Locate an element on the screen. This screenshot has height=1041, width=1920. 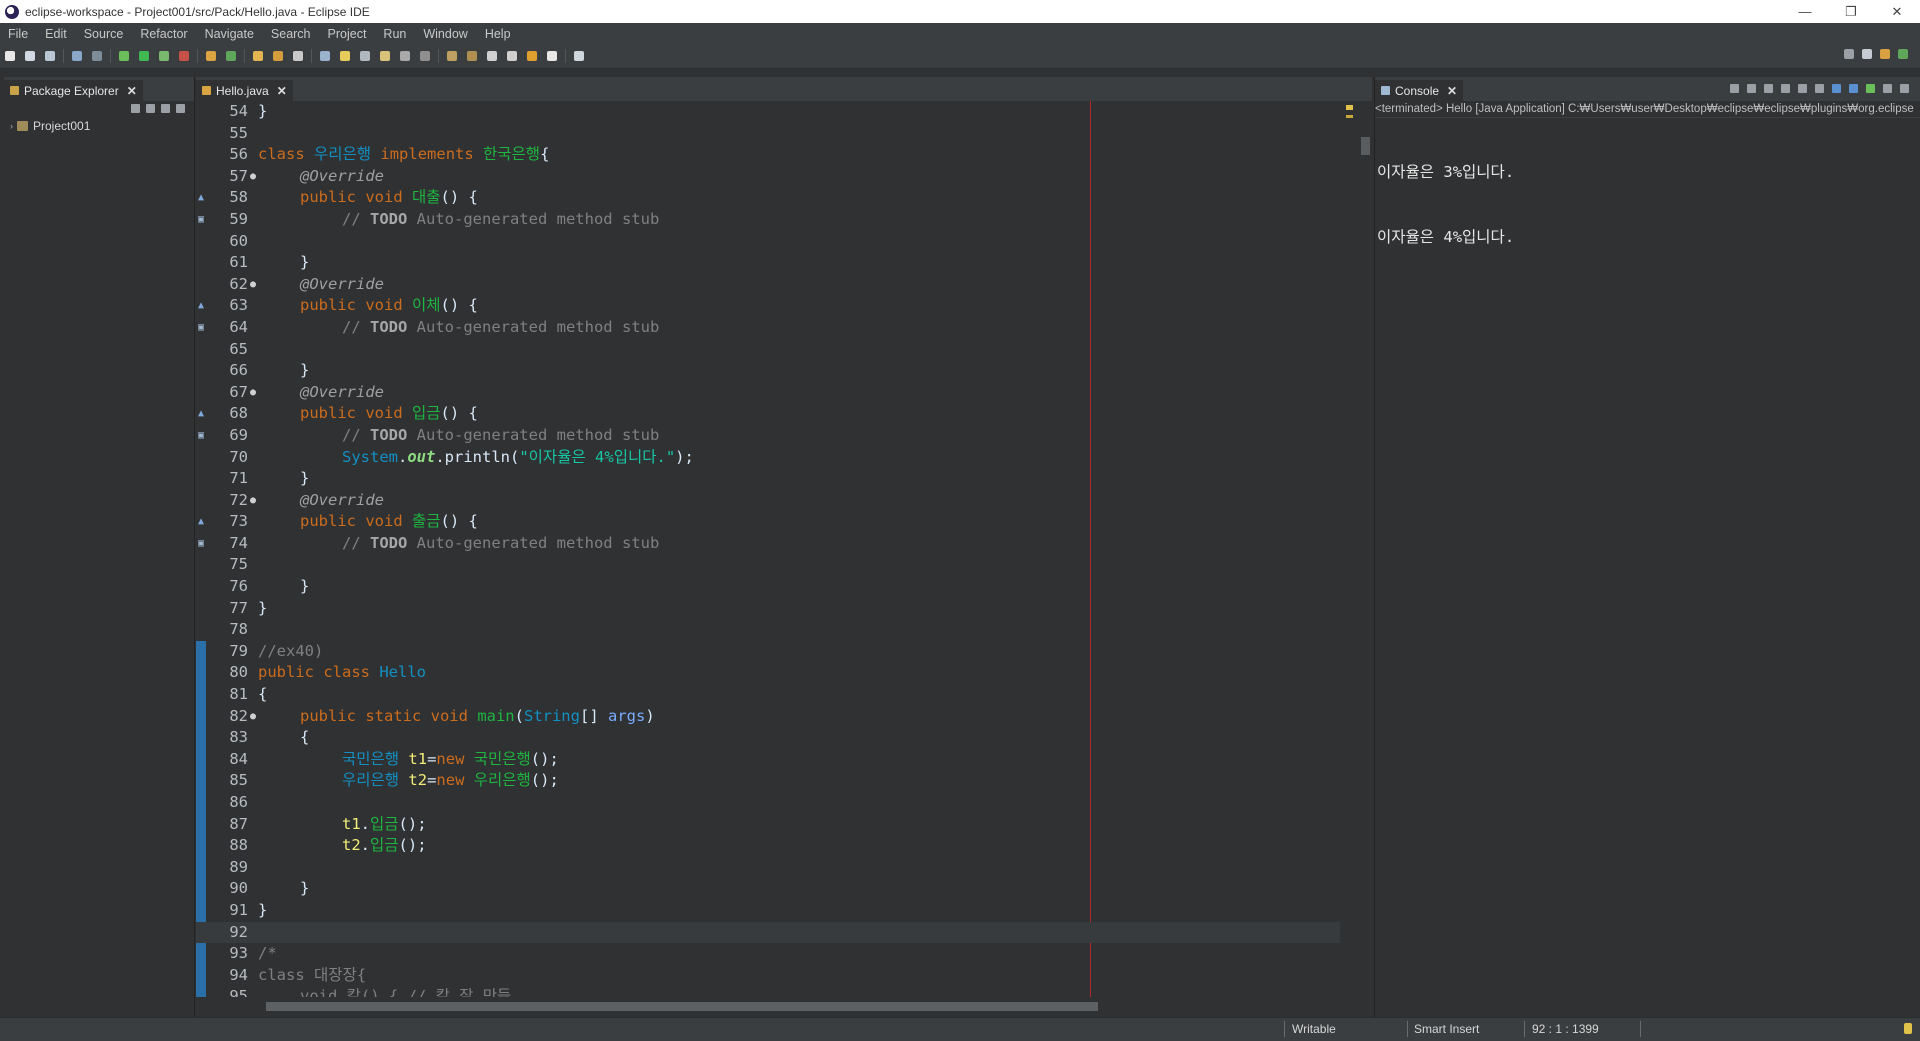
new-icon is located at coordinates (10, 56).